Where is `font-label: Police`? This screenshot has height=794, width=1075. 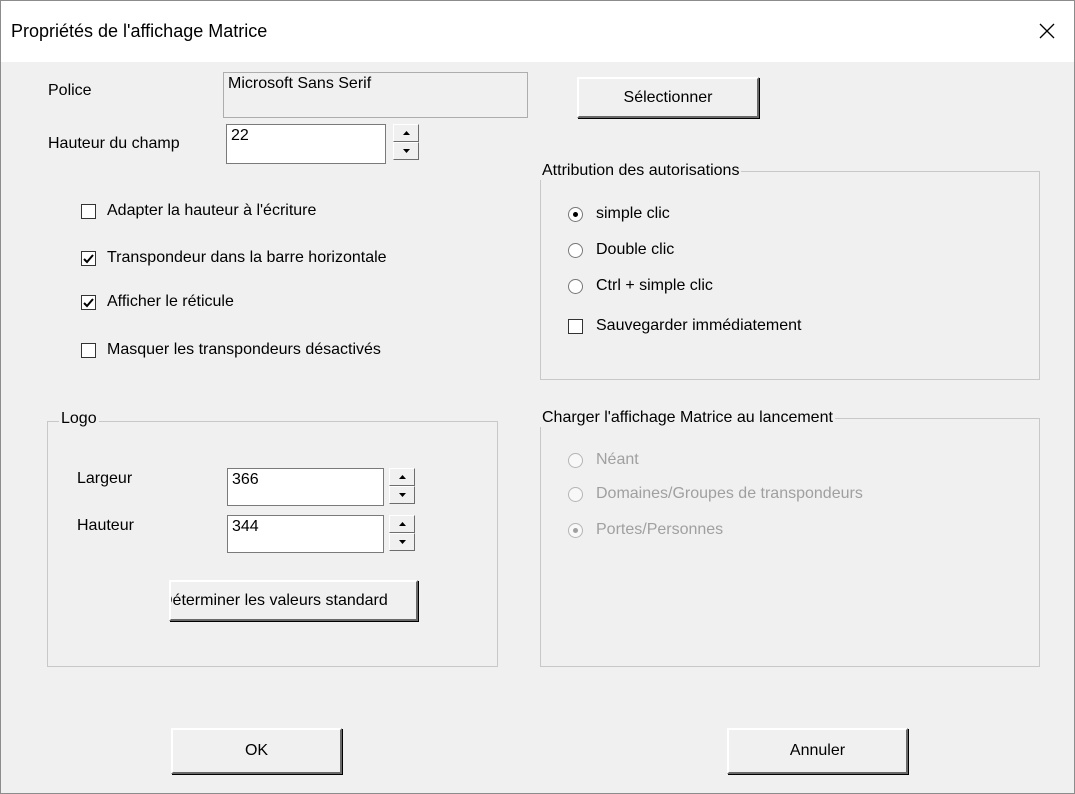
font-label: Police is located at coordinates (70, 90).